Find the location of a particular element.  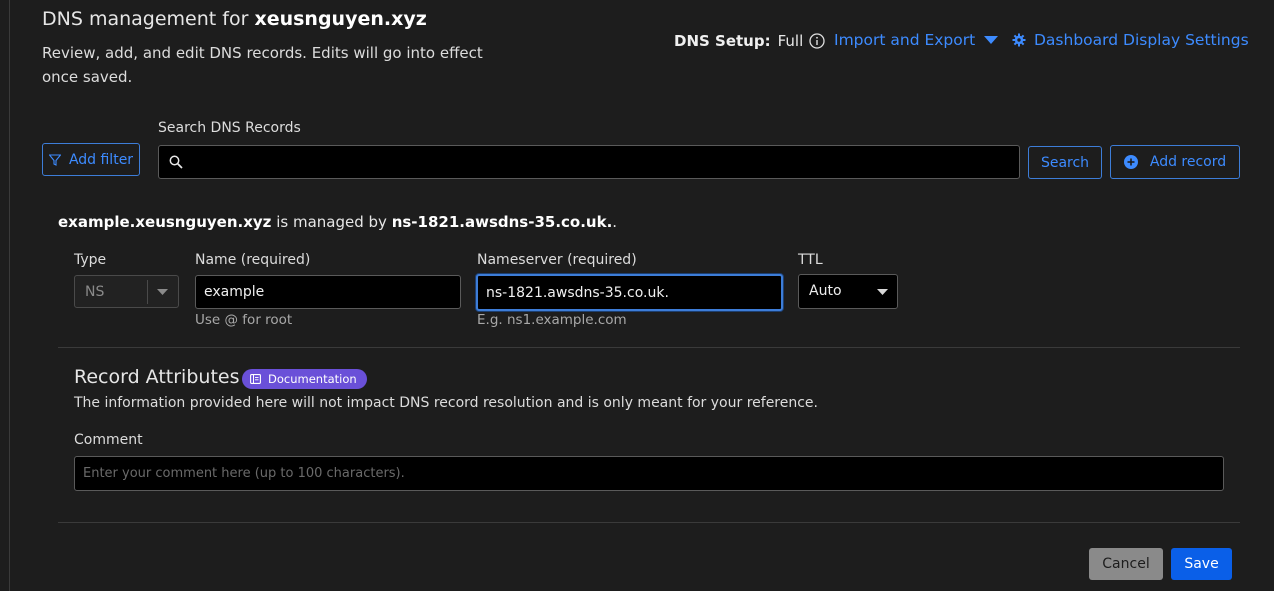

managed-connector: is managed by is located at coordinates (331, 222).